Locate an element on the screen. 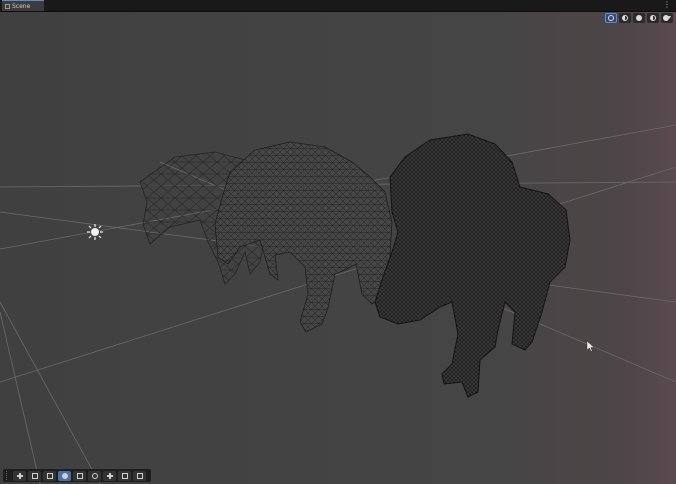  rotate-tool-icon is located at coordinates (49, 475).